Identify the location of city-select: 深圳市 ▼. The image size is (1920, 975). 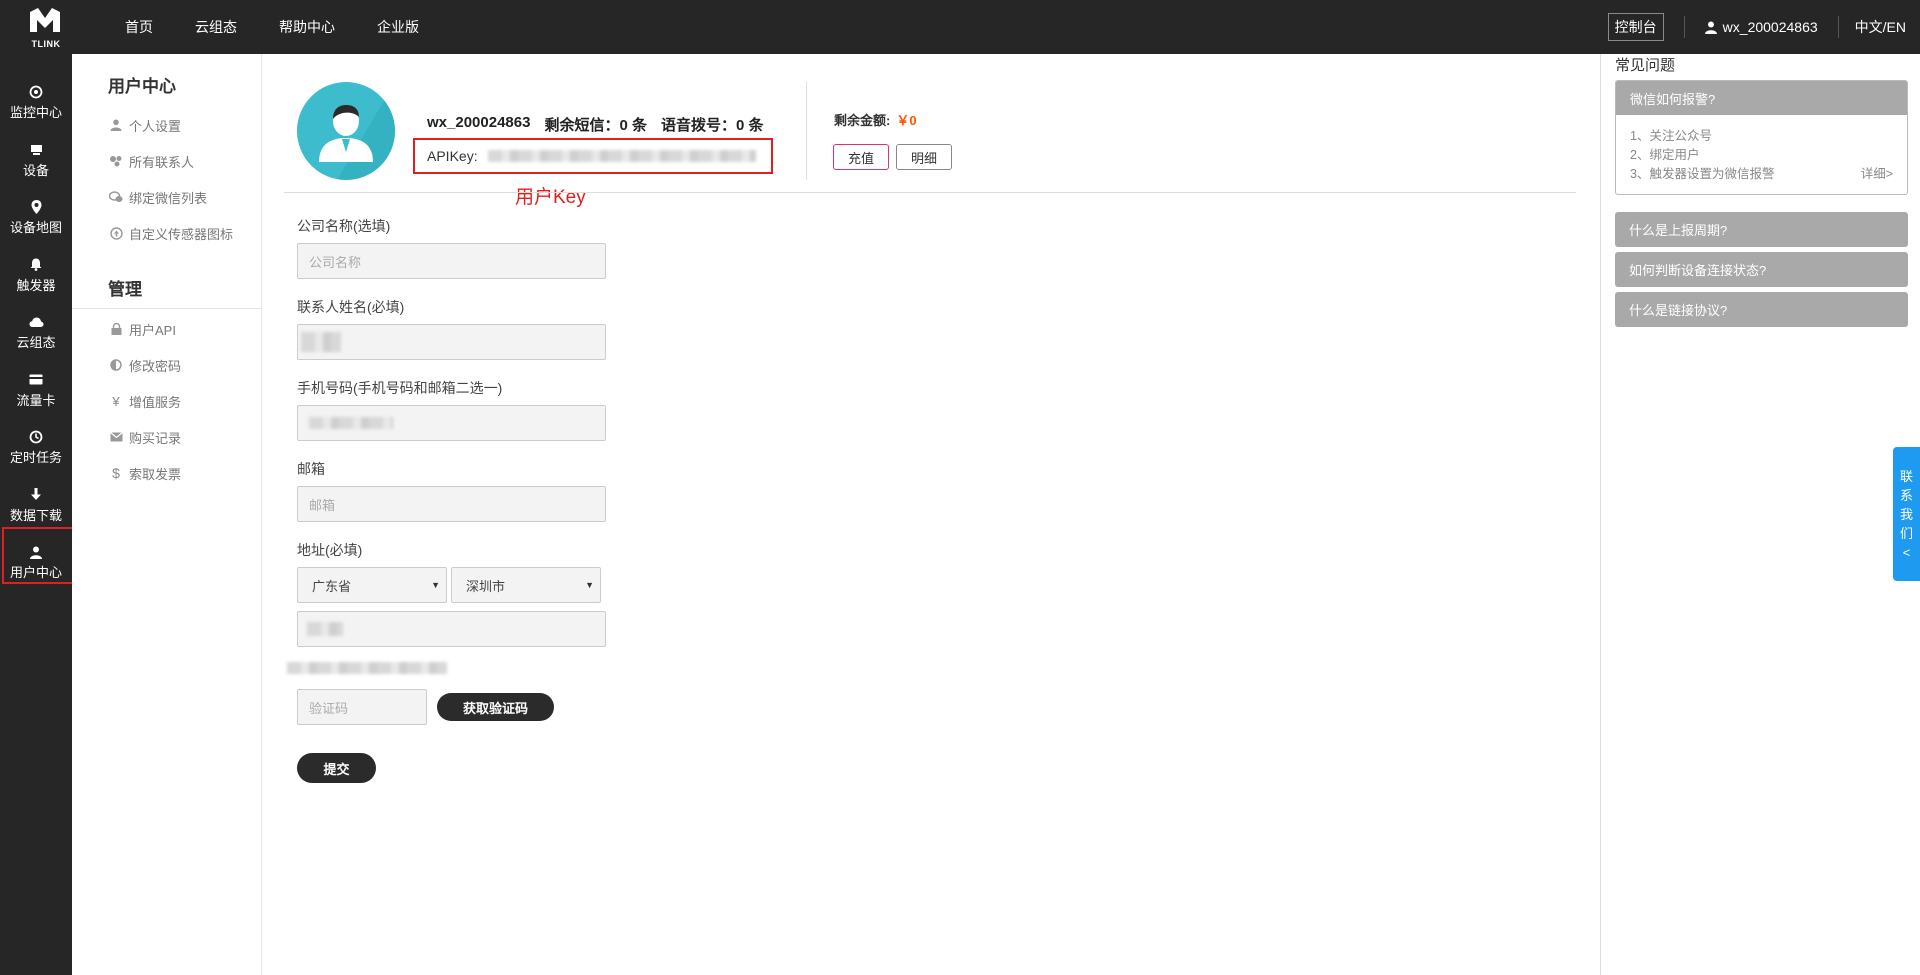
(526, 585).